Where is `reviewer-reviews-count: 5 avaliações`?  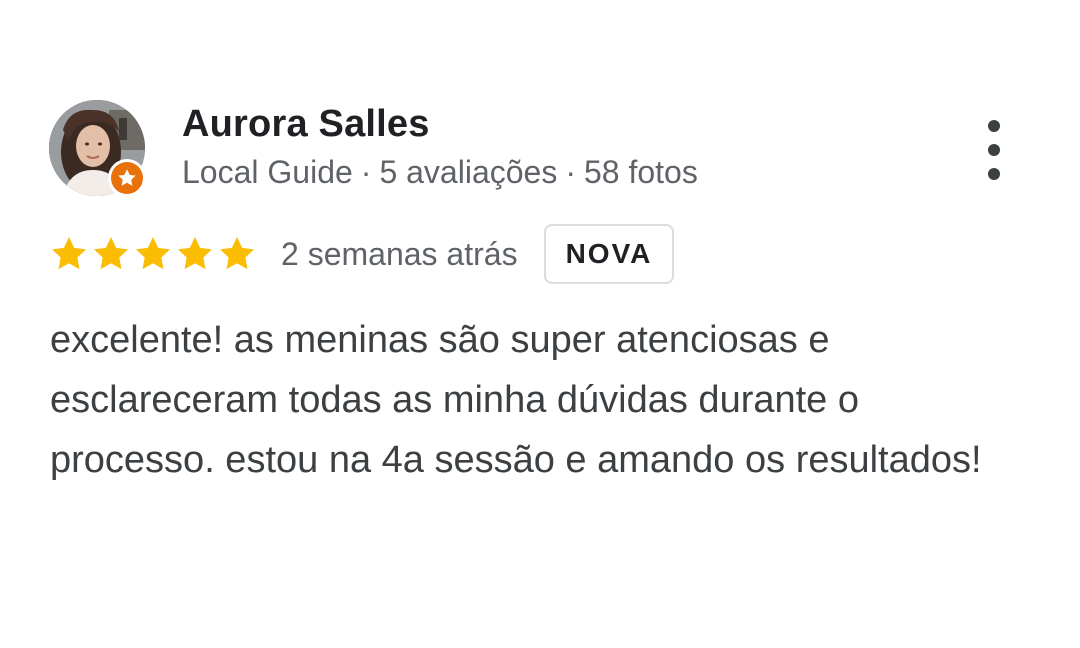
reviewer-reviews-count: 5 avaliações is located at coordinates (468, 172).